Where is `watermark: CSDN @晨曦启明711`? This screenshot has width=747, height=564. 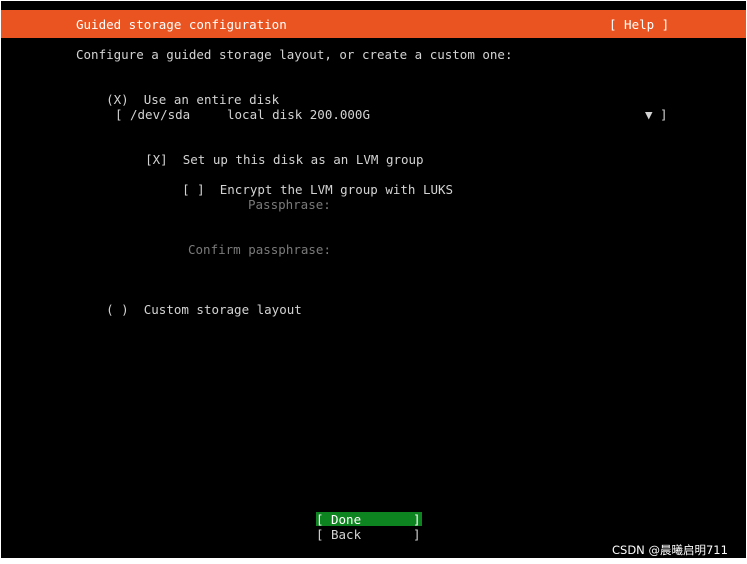
watermark: CSDN @晨曦启明711 is located at coordinates (670, 550).